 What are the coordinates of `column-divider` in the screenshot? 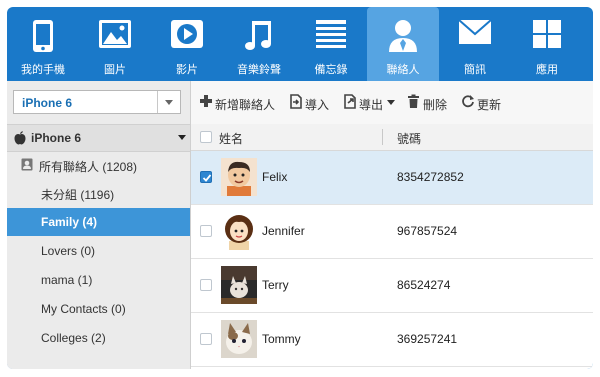 It's located at (382, 137).